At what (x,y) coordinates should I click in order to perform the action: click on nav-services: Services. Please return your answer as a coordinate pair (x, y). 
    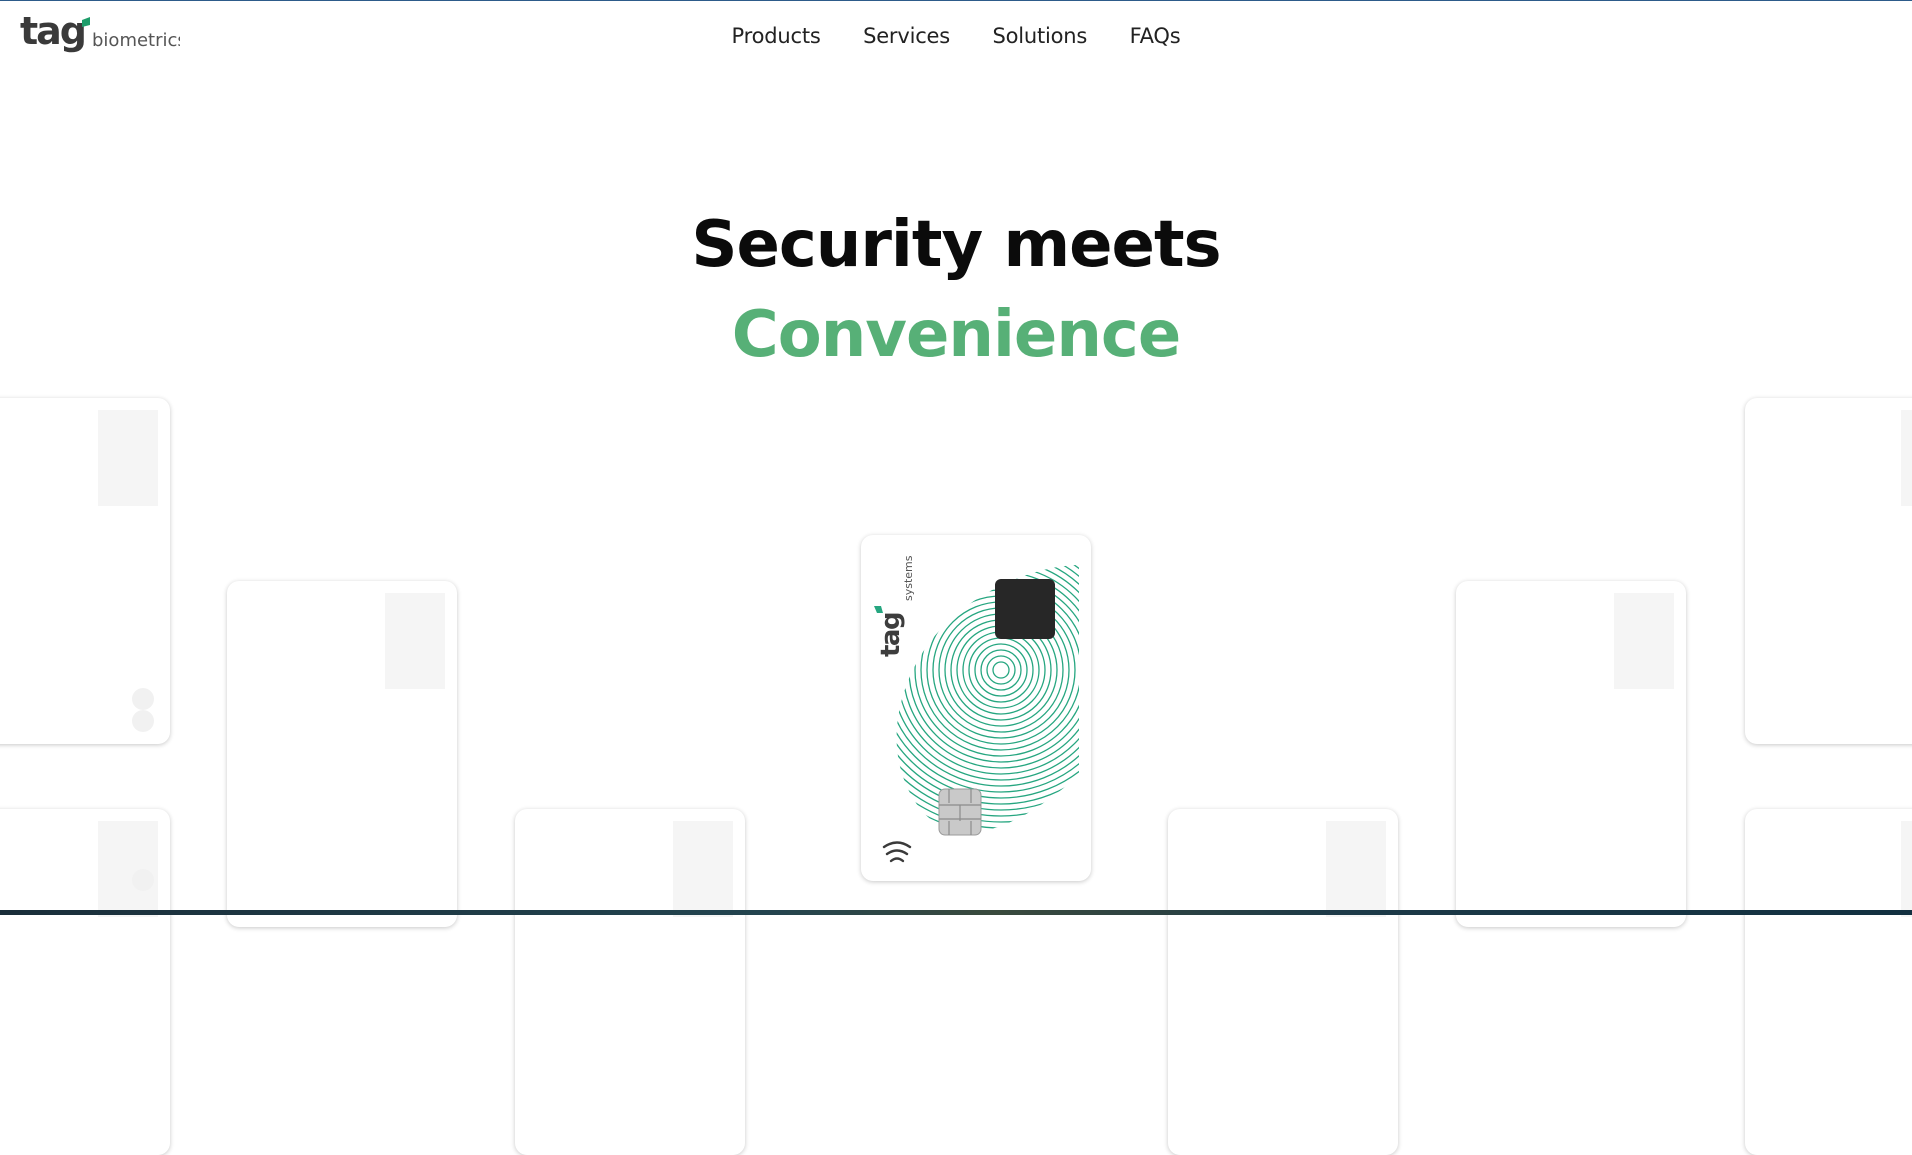
    Looking at the image, I should click on (906, 36).